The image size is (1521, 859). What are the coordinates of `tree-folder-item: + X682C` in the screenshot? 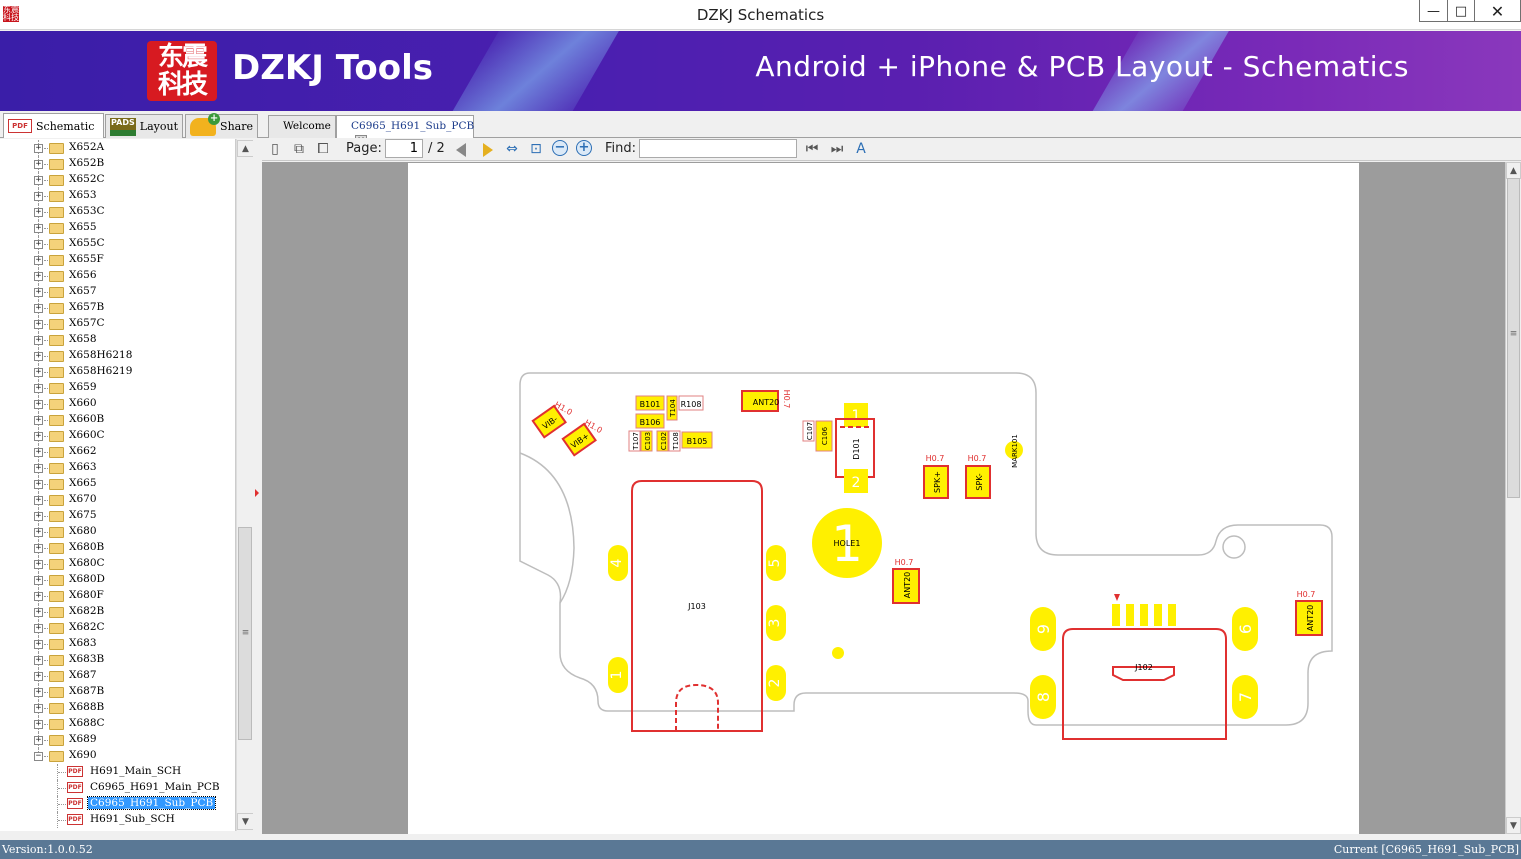 It's located at (117, 628).